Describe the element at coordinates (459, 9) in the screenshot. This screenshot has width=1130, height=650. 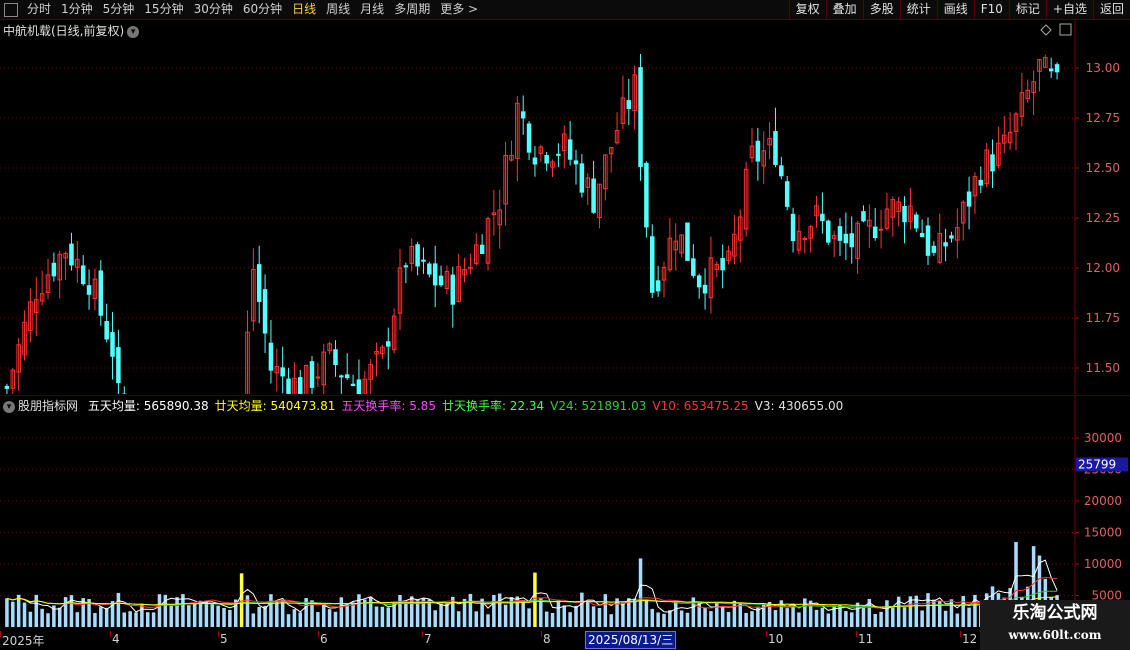
I see `tab-period-10: 更多 >` at that location.